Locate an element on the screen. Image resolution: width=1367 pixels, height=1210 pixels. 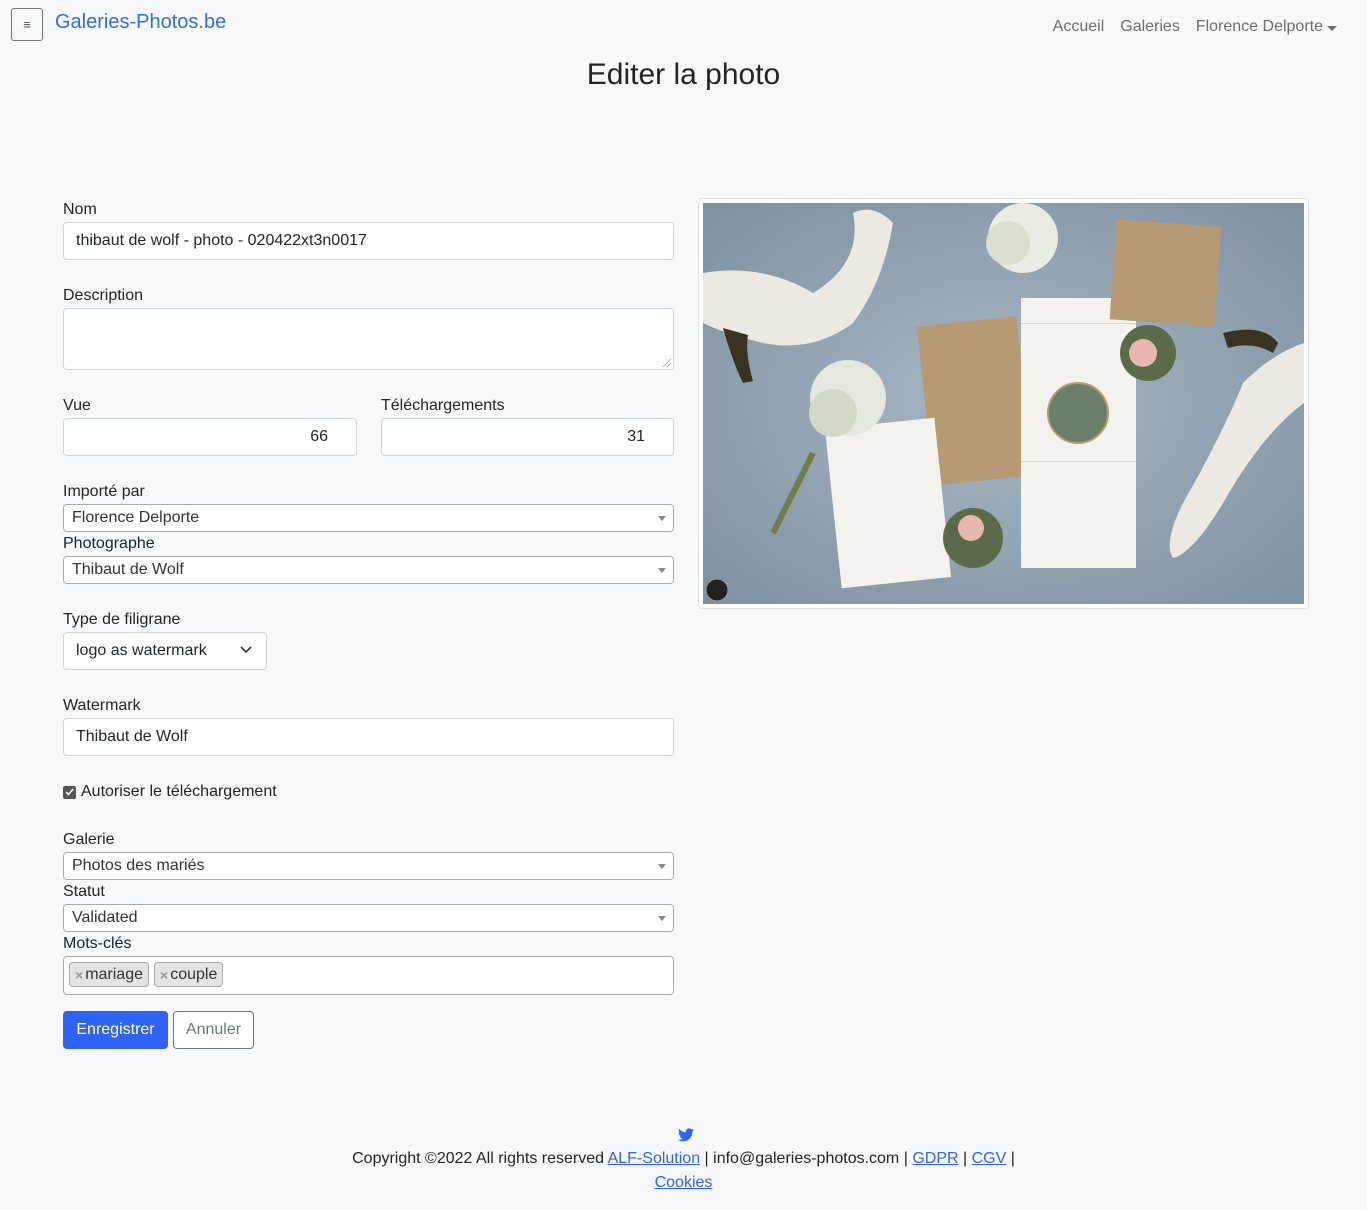
save-button: Enregistrer is located at coordinates (115, 1030).